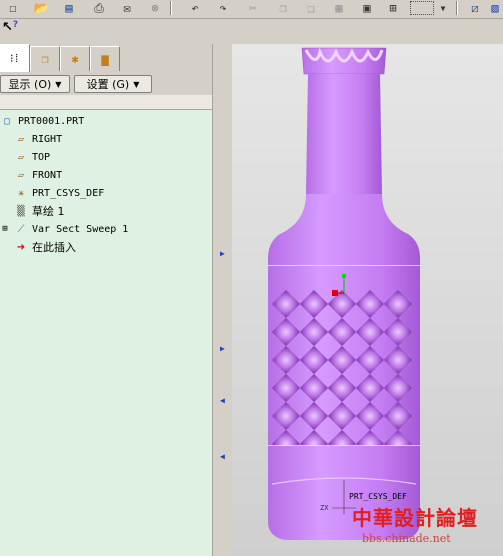  What do you see at coordinates (21, 229) in the screenshot?
I see `sweep-icon: ⟋` at bounding box center [21, 229].